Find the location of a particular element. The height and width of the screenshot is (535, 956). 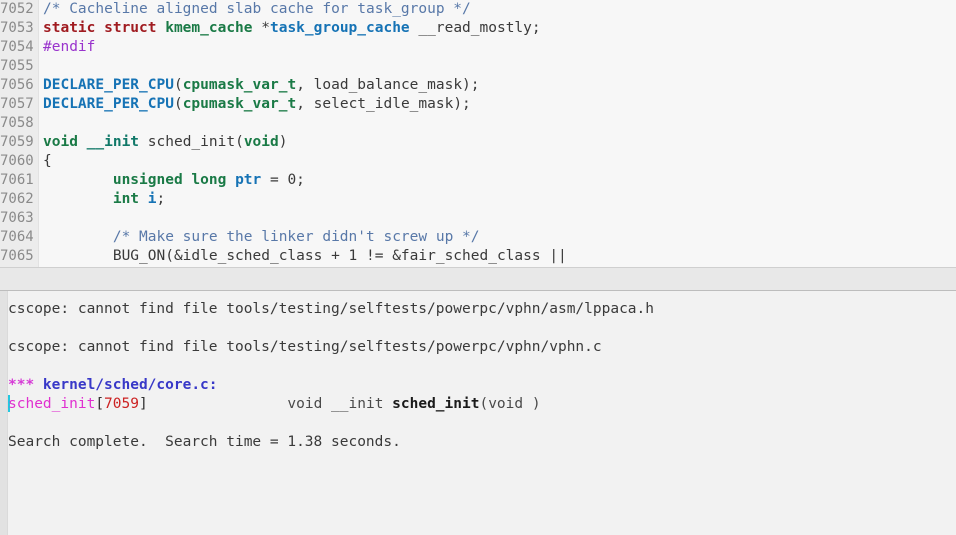

code-token: ; is located at coordinates (161, 199).